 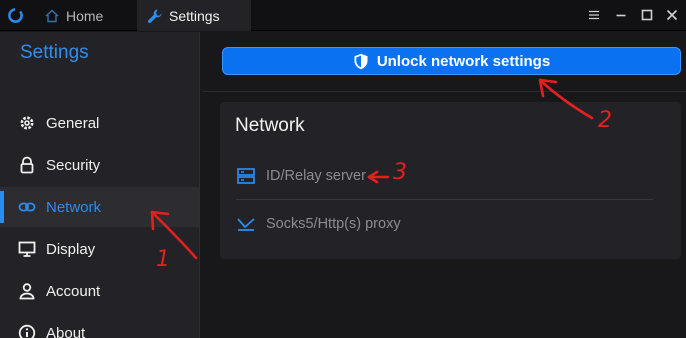 I want to click on server-icon, so click(x=246, y=176).